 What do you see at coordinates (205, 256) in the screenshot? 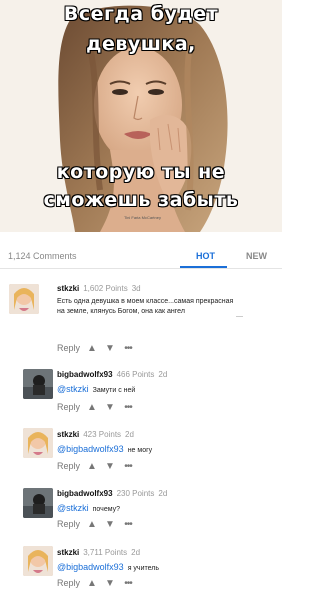
I see `tab-hot: HOT` at bounding box center [205, 256].